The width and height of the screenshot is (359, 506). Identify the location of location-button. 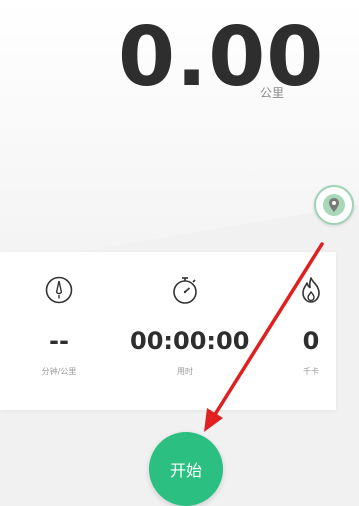
(334, 205).